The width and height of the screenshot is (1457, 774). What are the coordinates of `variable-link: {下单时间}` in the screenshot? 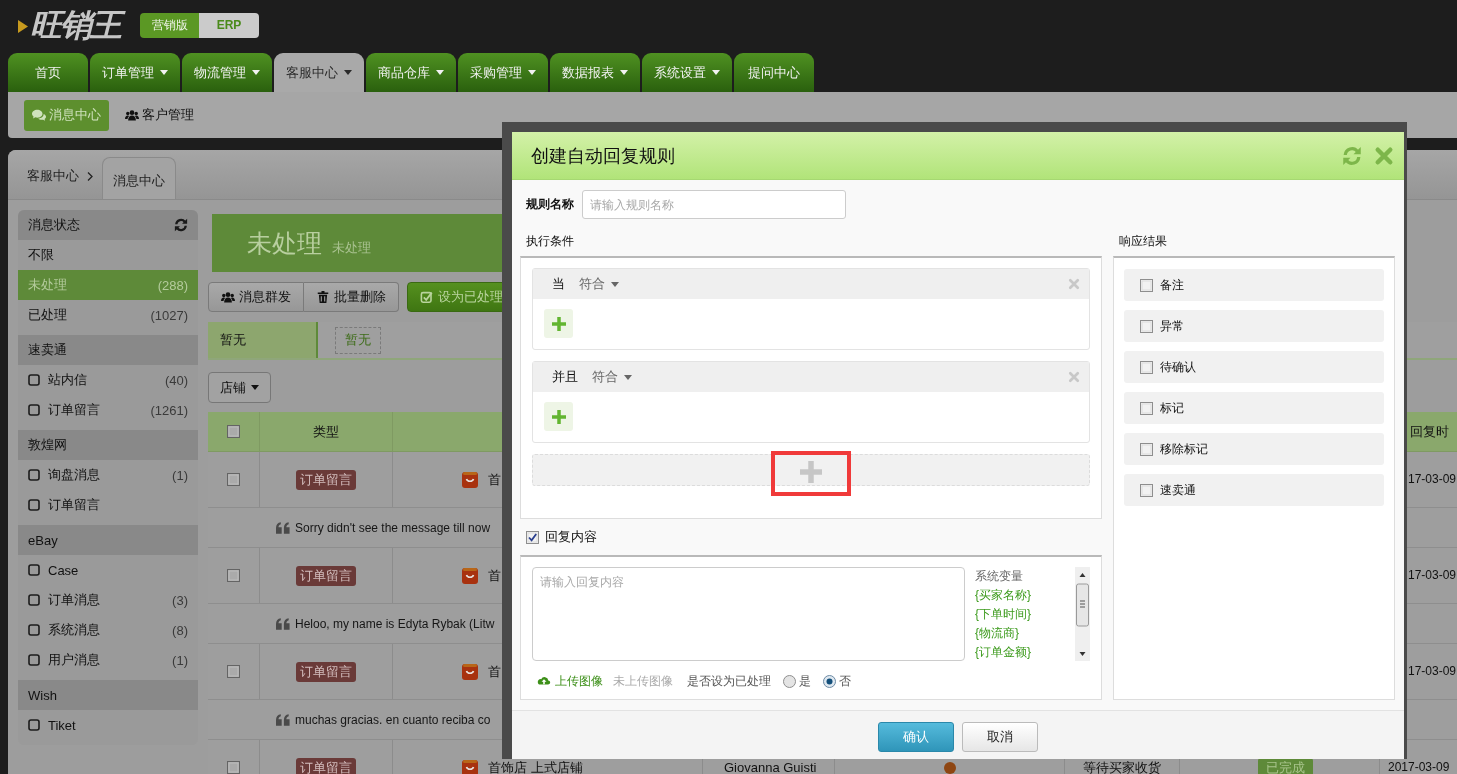 It's located at (1003, 614).